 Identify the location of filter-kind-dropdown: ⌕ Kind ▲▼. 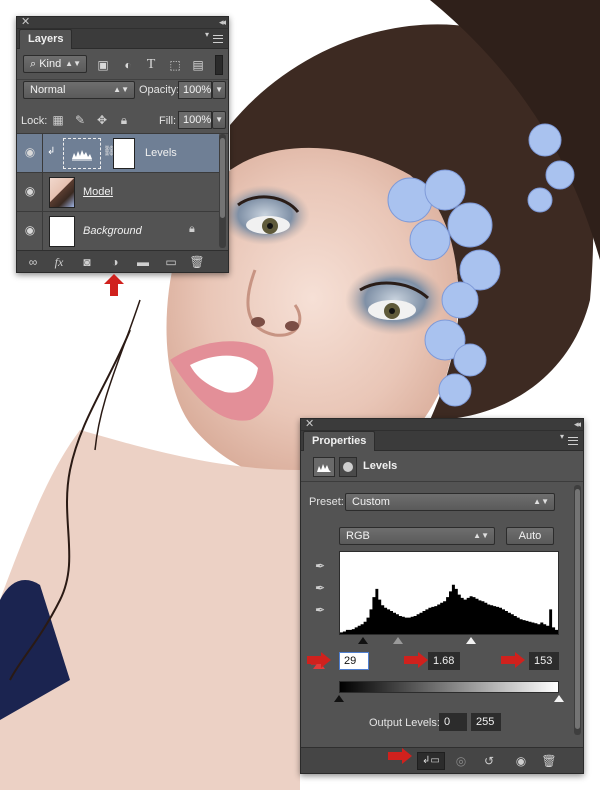
(55, 64).